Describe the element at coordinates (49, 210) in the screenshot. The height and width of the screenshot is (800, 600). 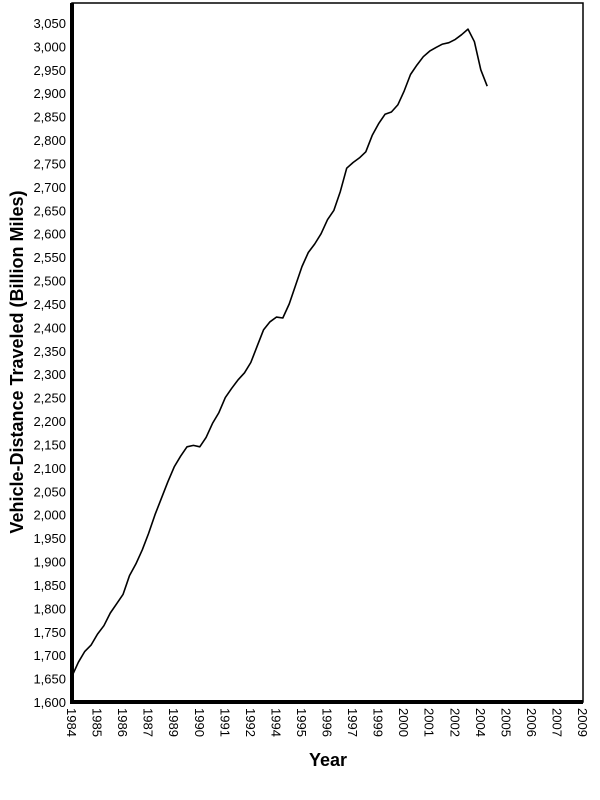
I see `y-tick-label: 2,650` at that location.